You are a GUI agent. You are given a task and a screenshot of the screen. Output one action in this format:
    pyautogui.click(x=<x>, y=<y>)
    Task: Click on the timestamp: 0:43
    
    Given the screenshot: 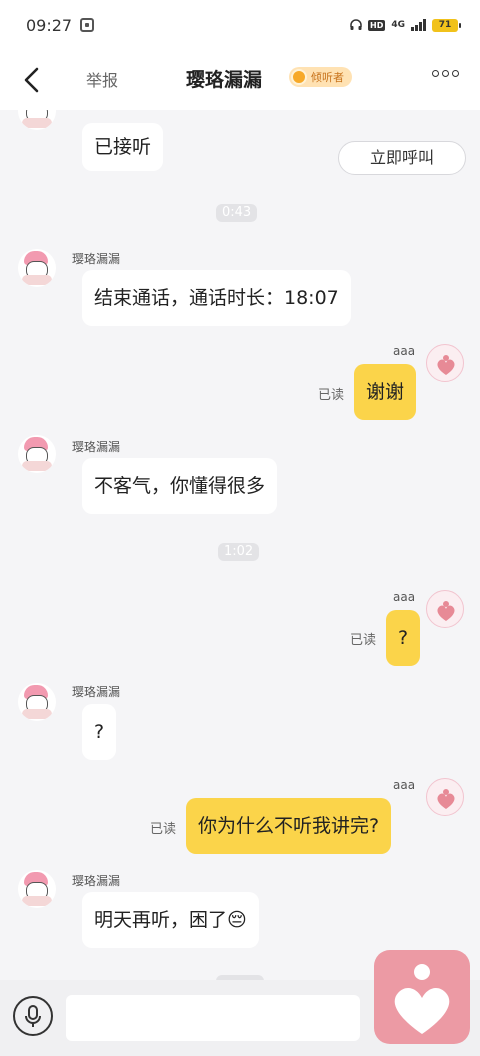 What is the action you would take?
    pyautogui.click(x=237, y=213)
    